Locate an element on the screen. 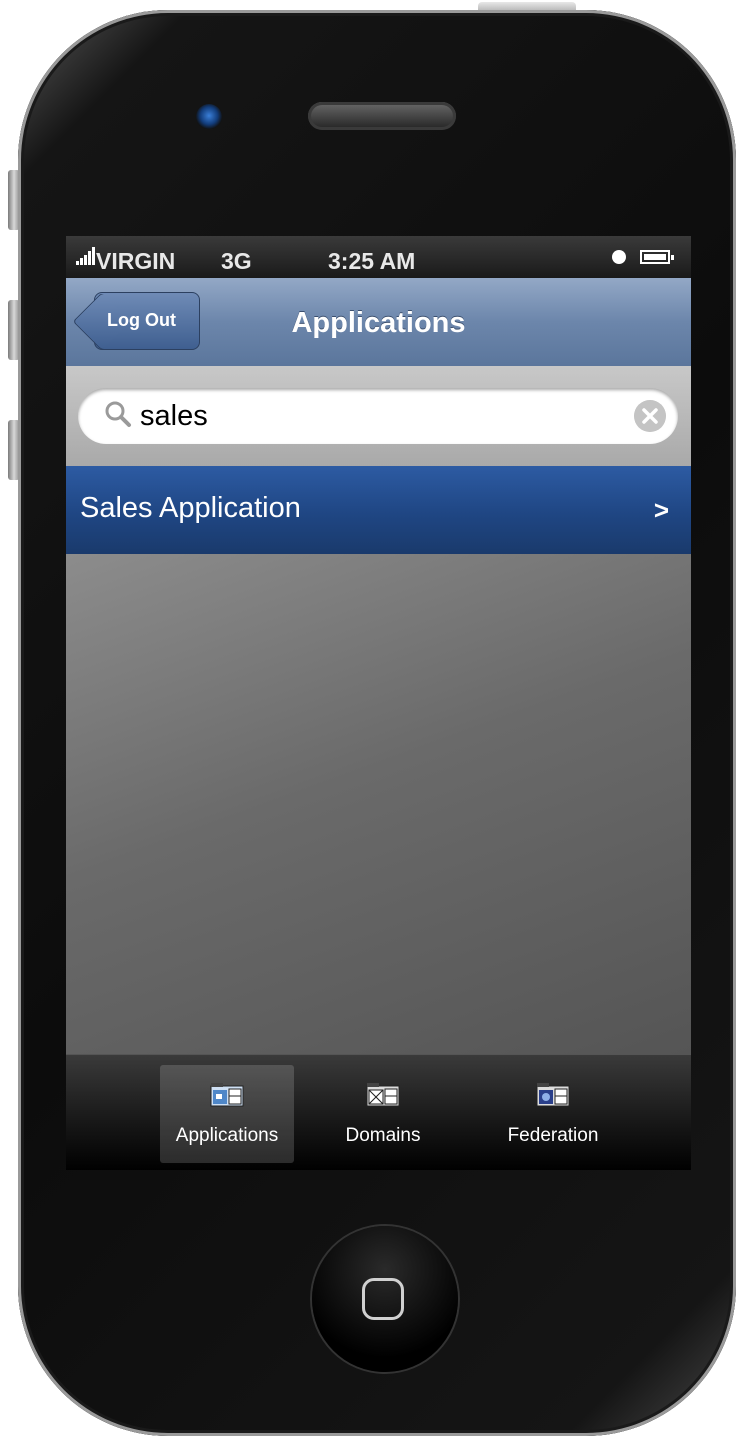 Image resolution: width=736 pixels, height=1446 pixels. tab-applications: Applications is located at coordinates (227, 1114).